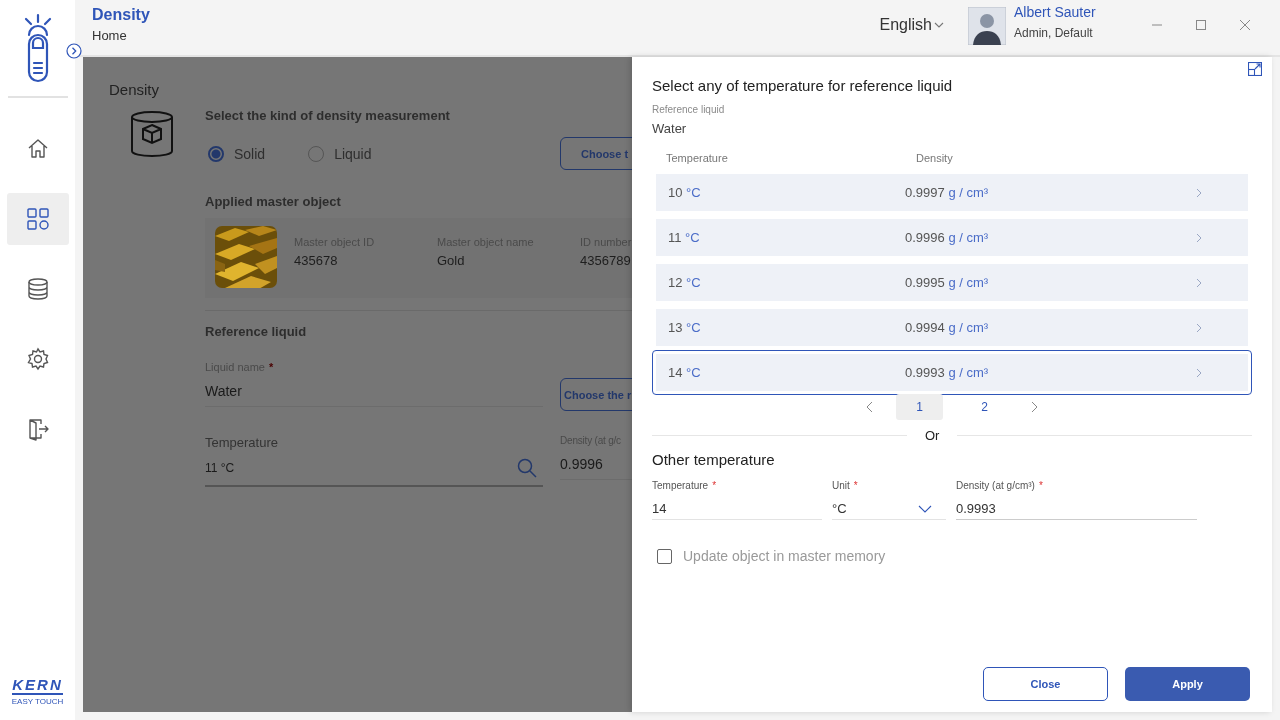  I want to click on page-button: 1, so click(919, 407).